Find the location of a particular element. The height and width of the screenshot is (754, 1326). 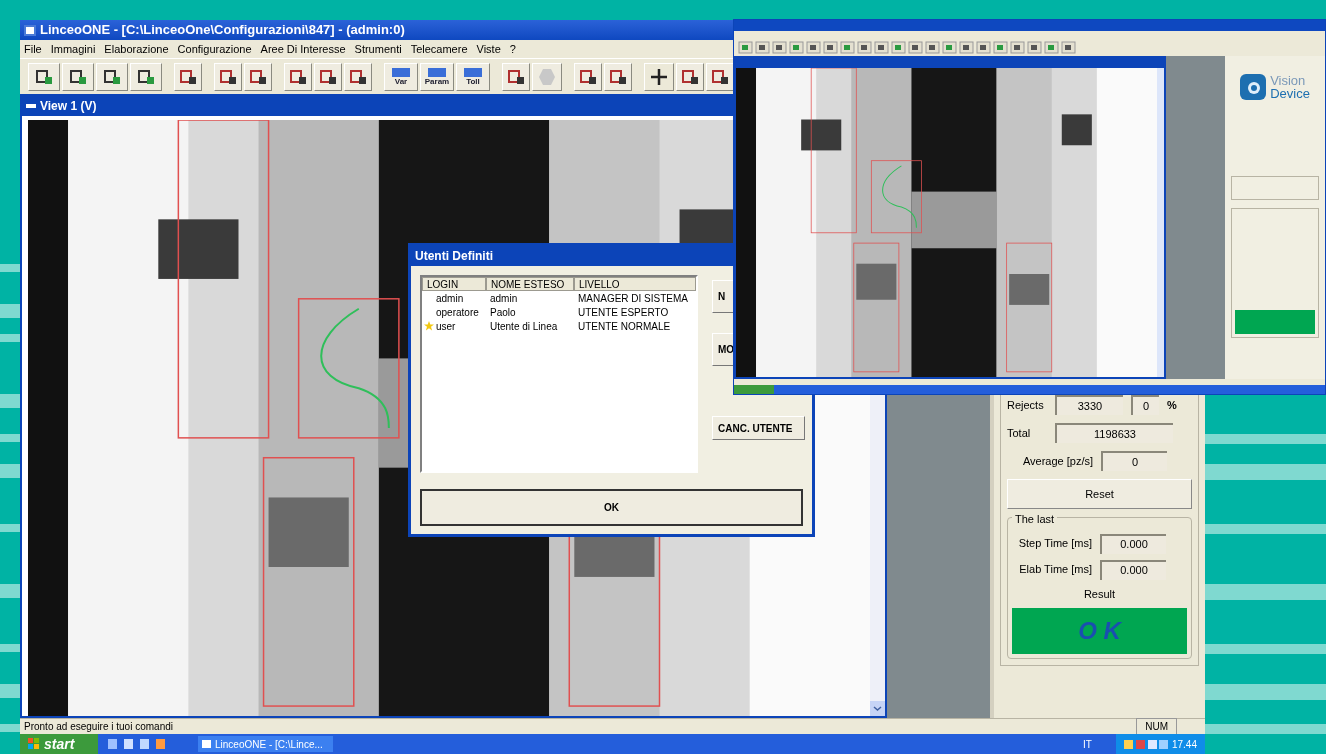

menu-item: Aree Di Interesse is located at coordinates (303, 49).